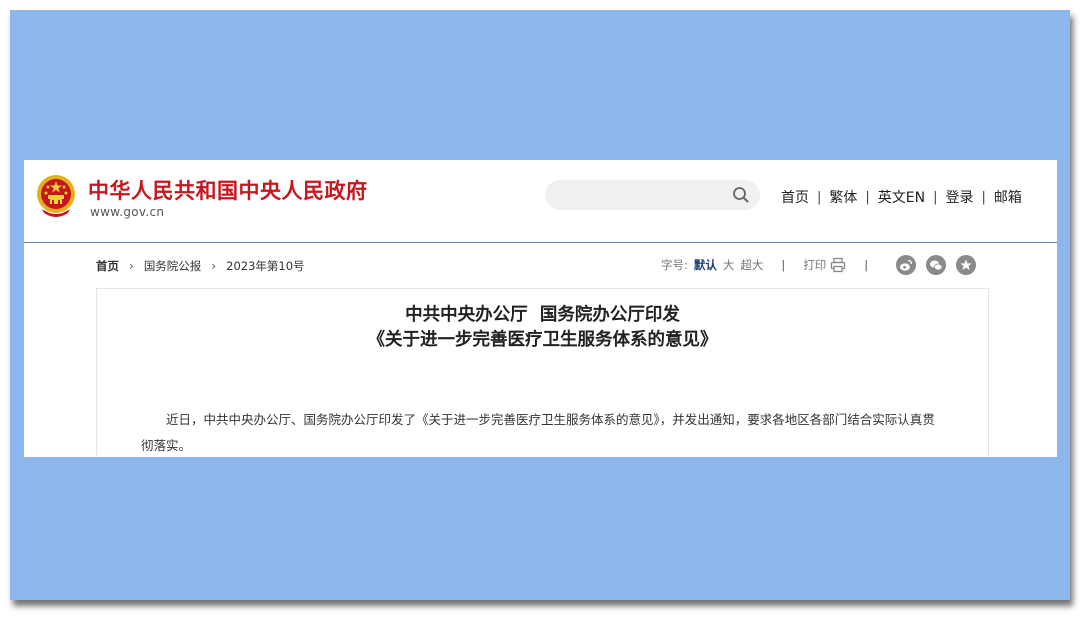  What do you see at coordinates (906, 265) in the screenshot?
I see `weibo-icon` at bounding box center [906, 265].